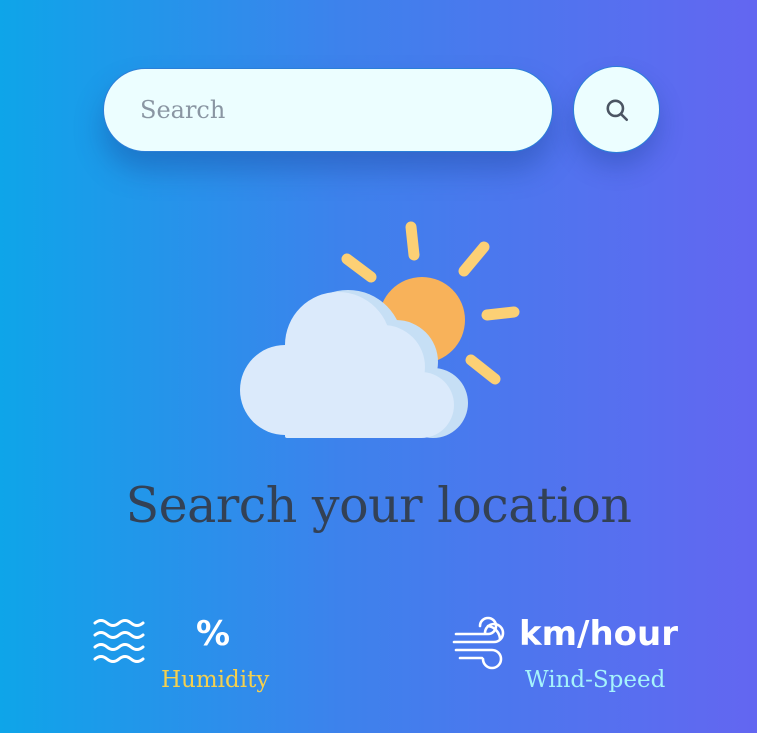  Describe the element at coordinates (213, 634) in the screenshot. I see `humidity-value: %` at that location.